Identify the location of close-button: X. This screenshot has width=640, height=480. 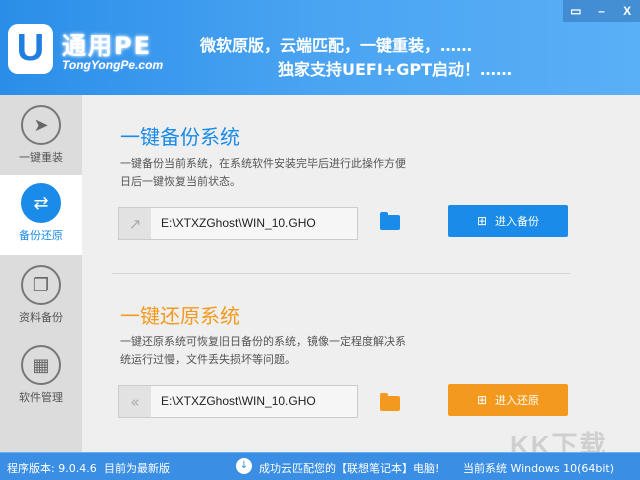
(627, 11).